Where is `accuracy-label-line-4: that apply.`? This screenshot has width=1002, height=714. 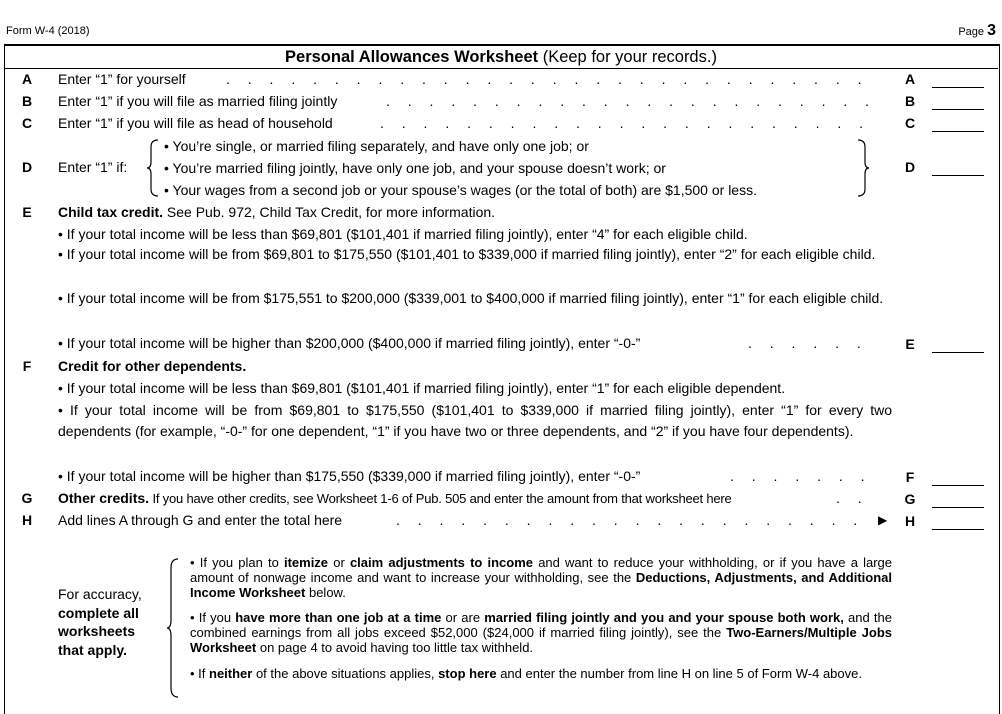 accuracy-label-line-4: that apply. is located at coordinates (92, 649).